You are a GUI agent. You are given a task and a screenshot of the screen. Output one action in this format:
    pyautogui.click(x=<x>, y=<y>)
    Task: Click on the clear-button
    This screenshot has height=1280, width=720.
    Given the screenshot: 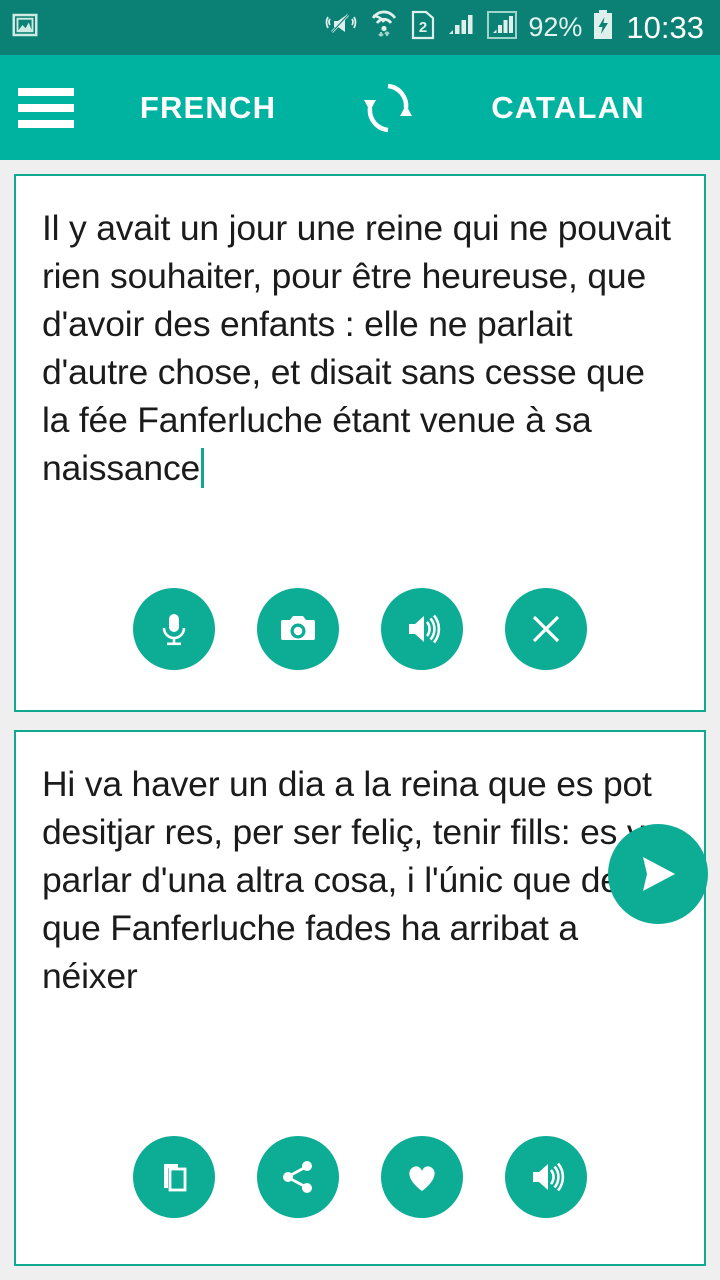 What is the action you would take?
    pyautogui.click(x=546, y=629)
    